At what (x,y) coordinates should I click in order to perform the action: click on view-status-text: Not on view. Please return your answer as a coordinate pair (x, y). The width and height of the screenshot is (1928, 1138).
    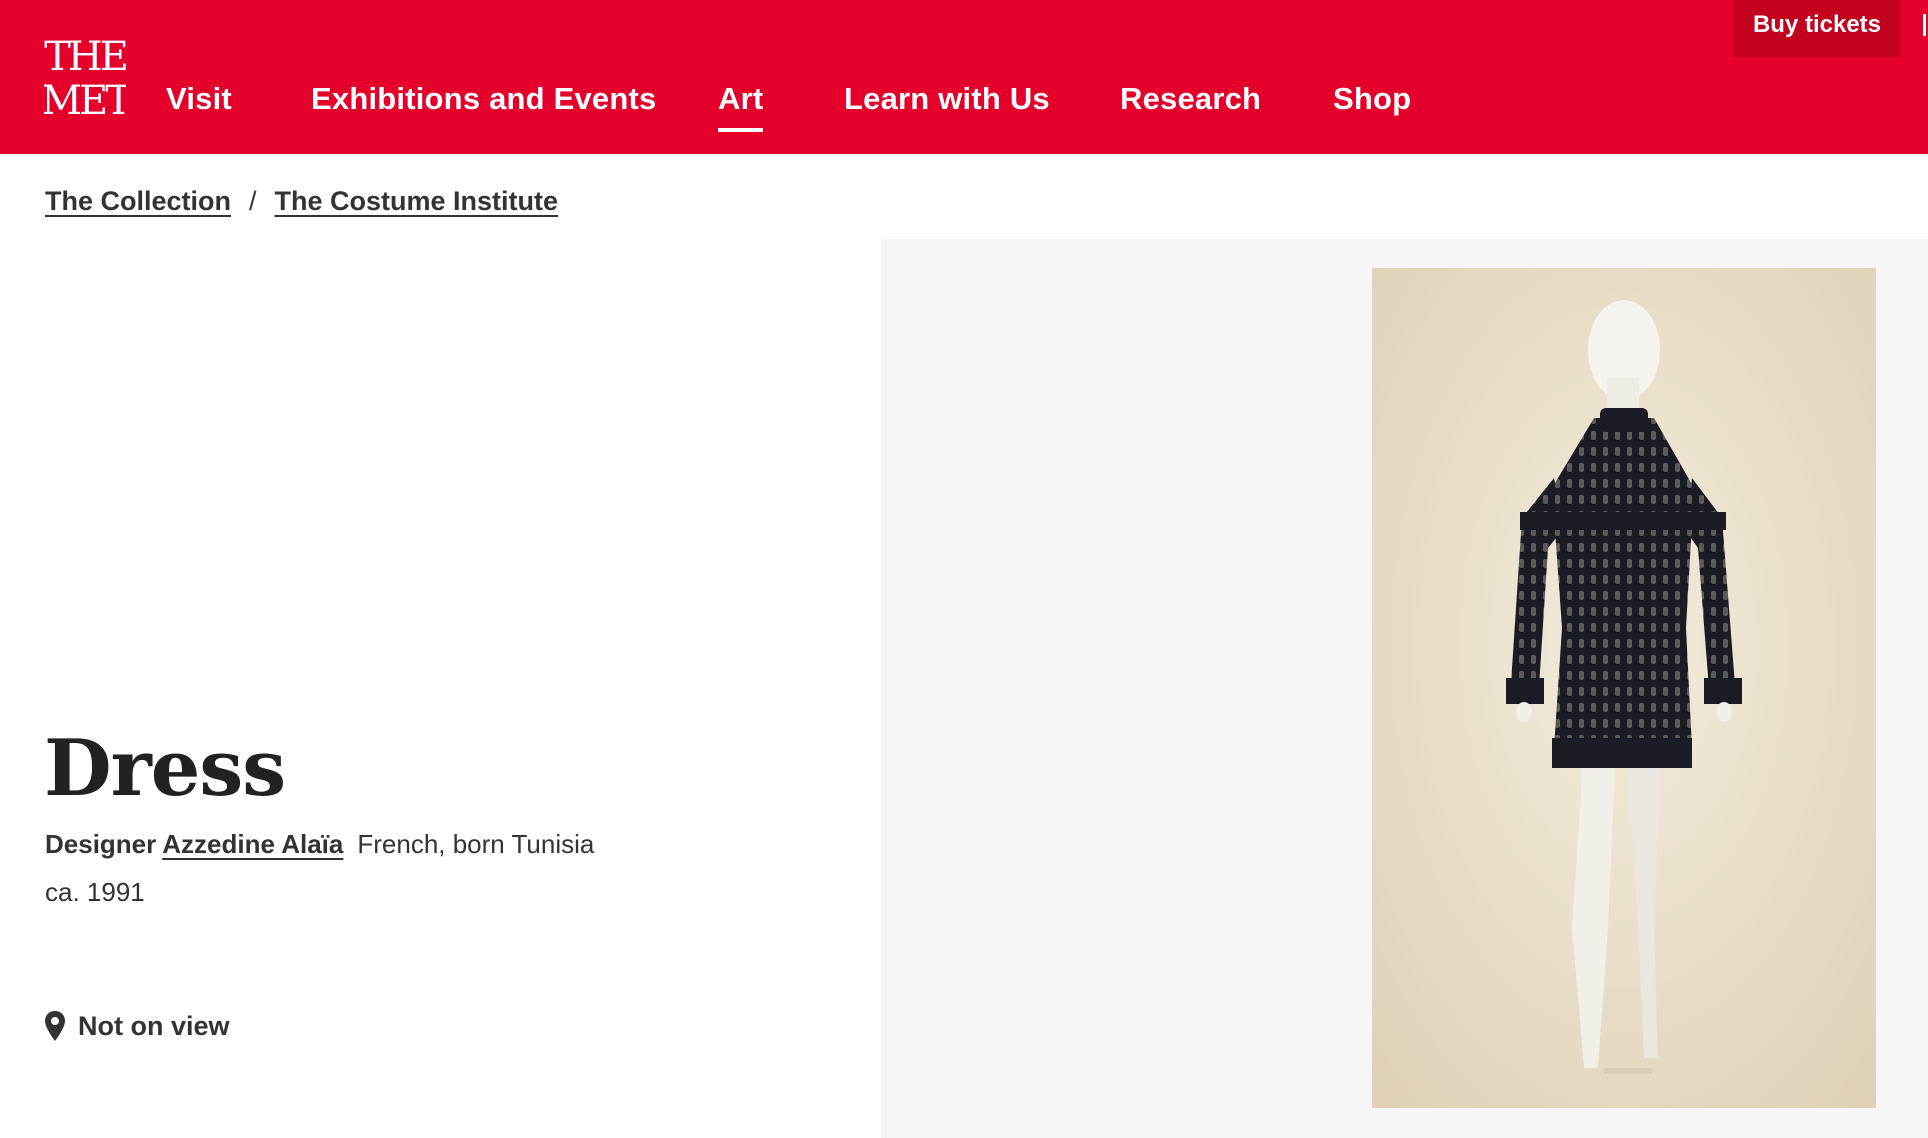
    Looking at the image, I should click on (154, 1026).